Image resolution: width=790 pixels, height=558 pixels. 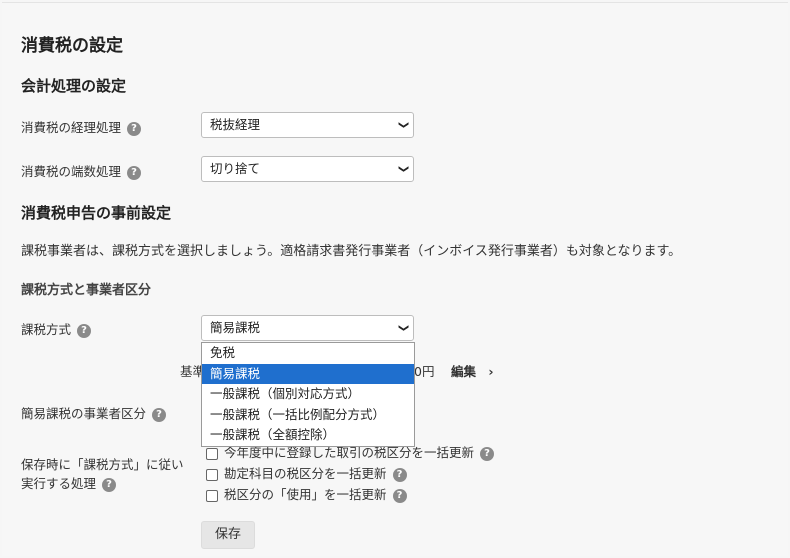 What do you see at coordinates (72, 46) in the screenshot?
I see `page-title: 消費税の設定` at bounding box center [72, 46].